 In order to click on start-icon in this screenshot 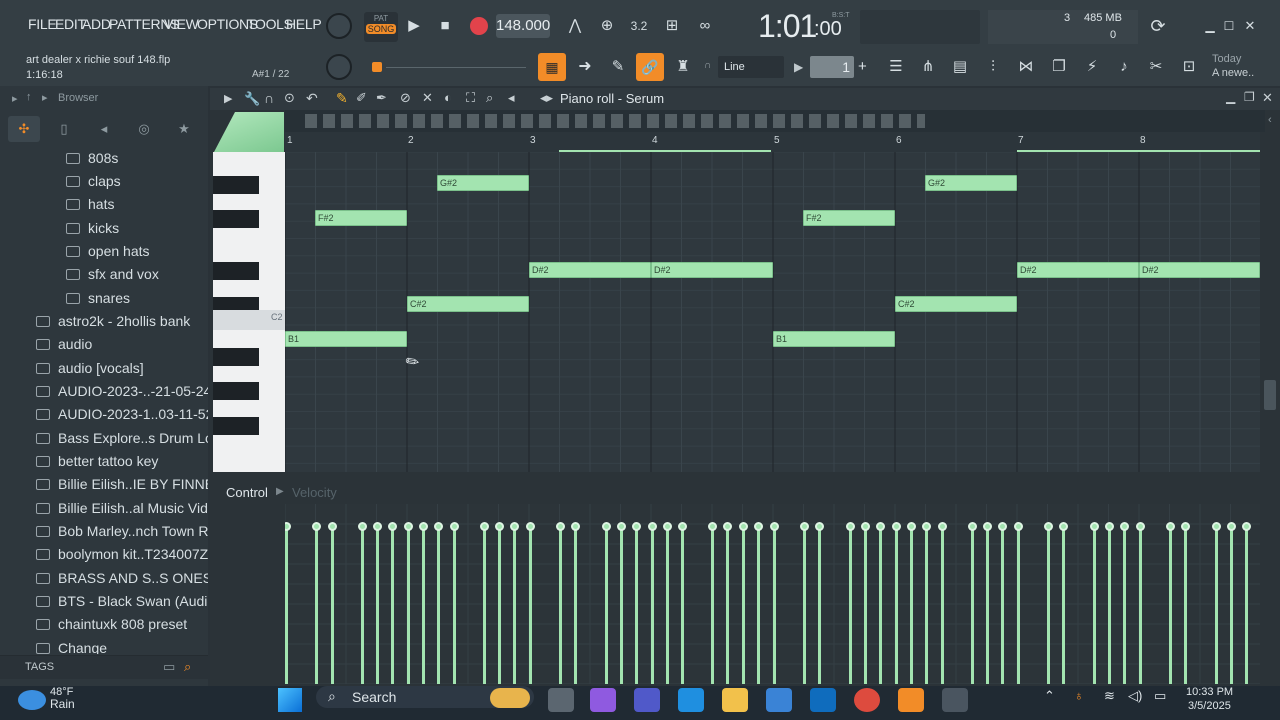, I will do `click(290, 700)`.